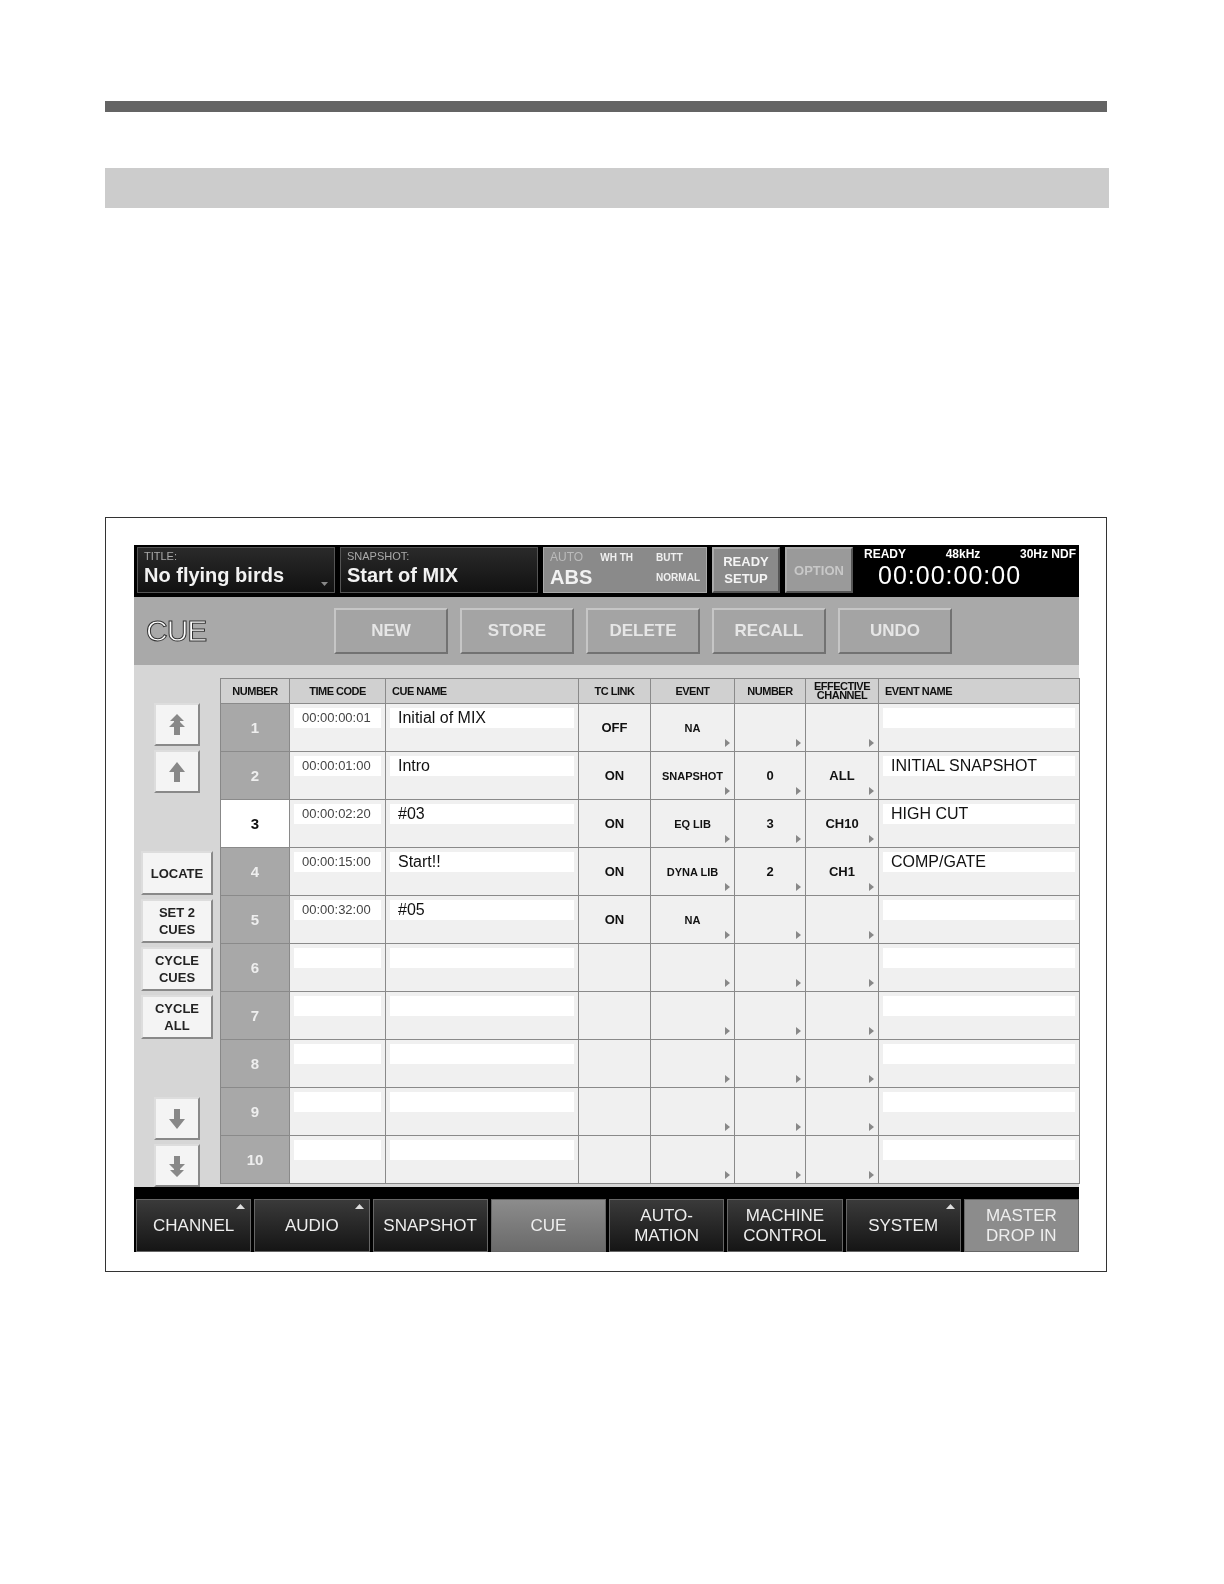  What do you see at coordinates (950, 575) in the screenshot?
I see `timecode-display: 00:00:00:00` at bounding box center [950, 575].